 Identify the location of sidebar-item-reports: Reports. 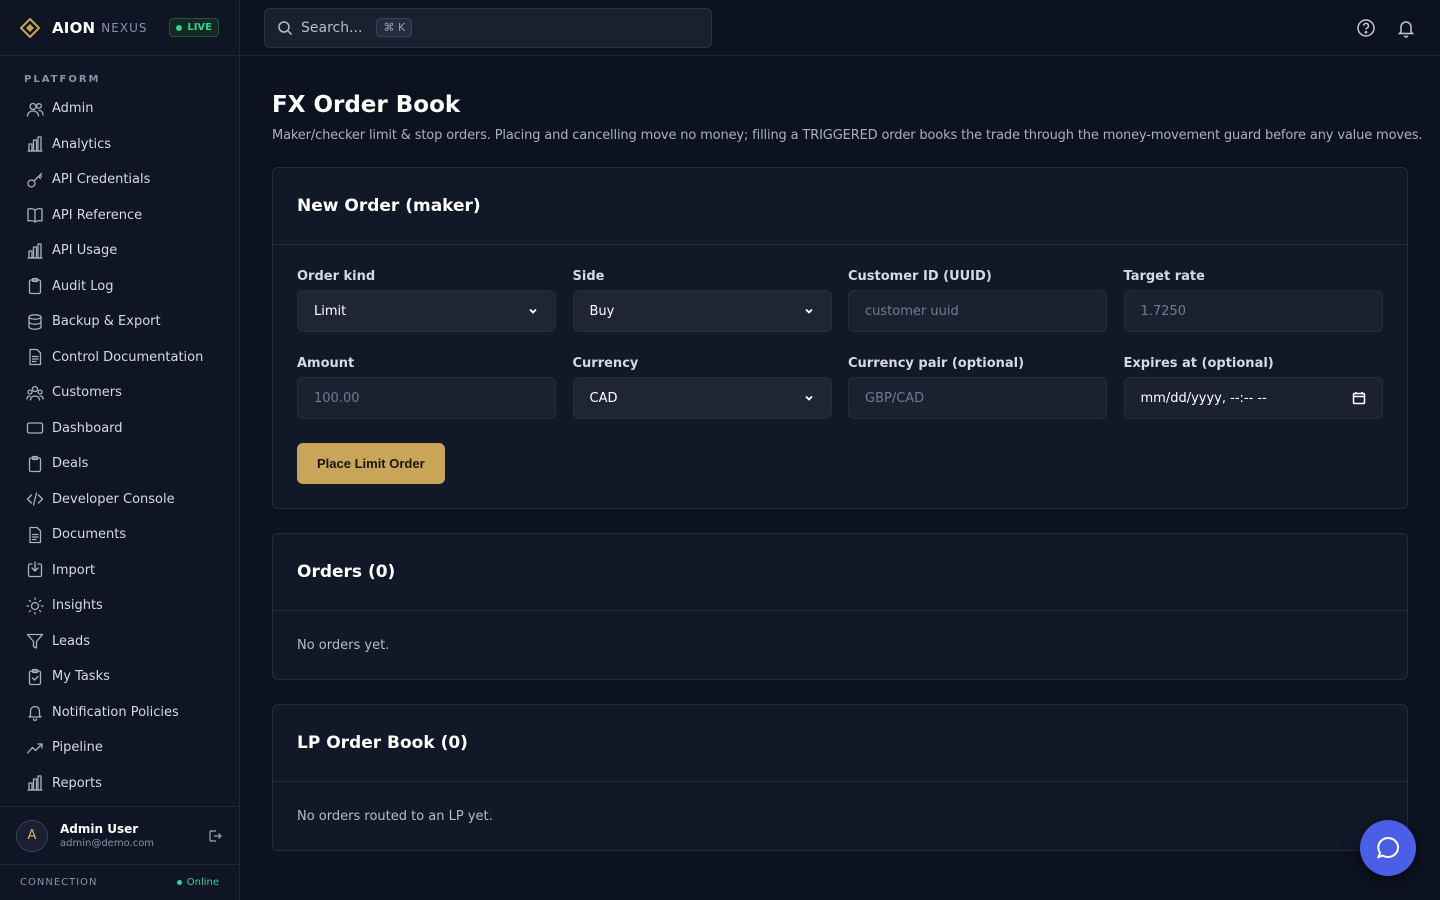
(119, 784).